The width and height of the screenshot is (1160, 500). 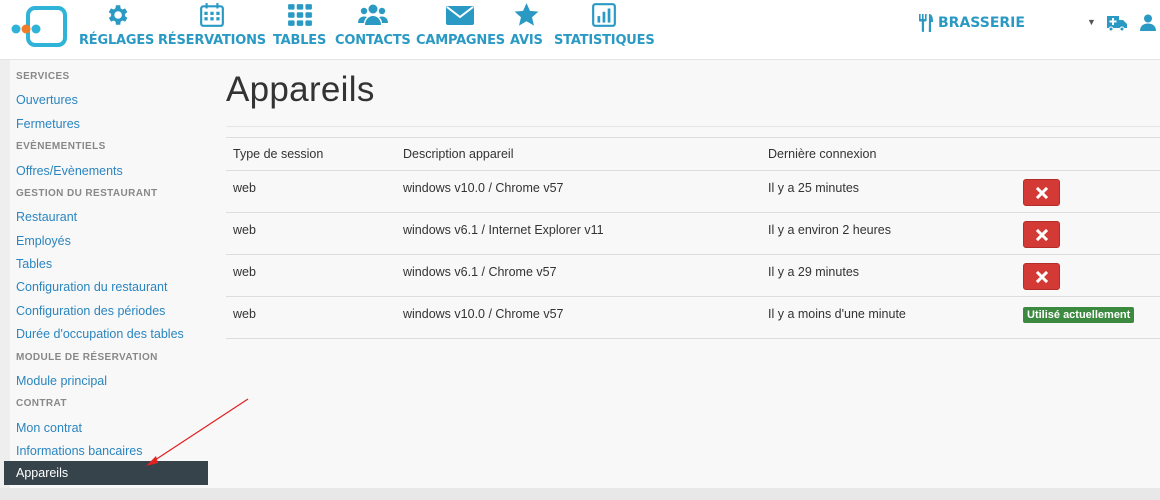 What do you see at coordinates (604, 28) in the screenshot?
I see `nav-statistiques: STATISTIQUES` at bounding box center [604, 28].